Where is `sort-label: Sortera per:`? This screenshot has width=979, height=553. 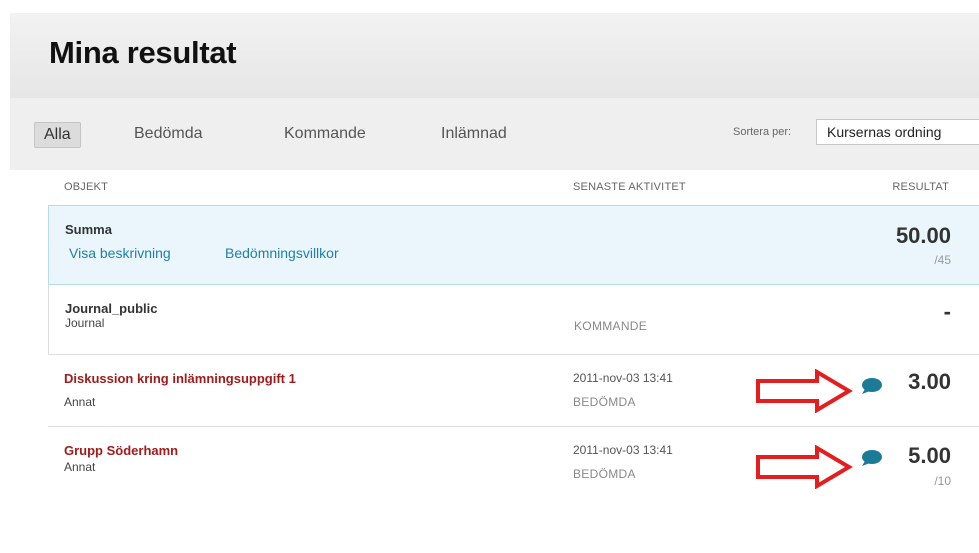
sort-label: Sortera per: is located at coordinates (762, 132).